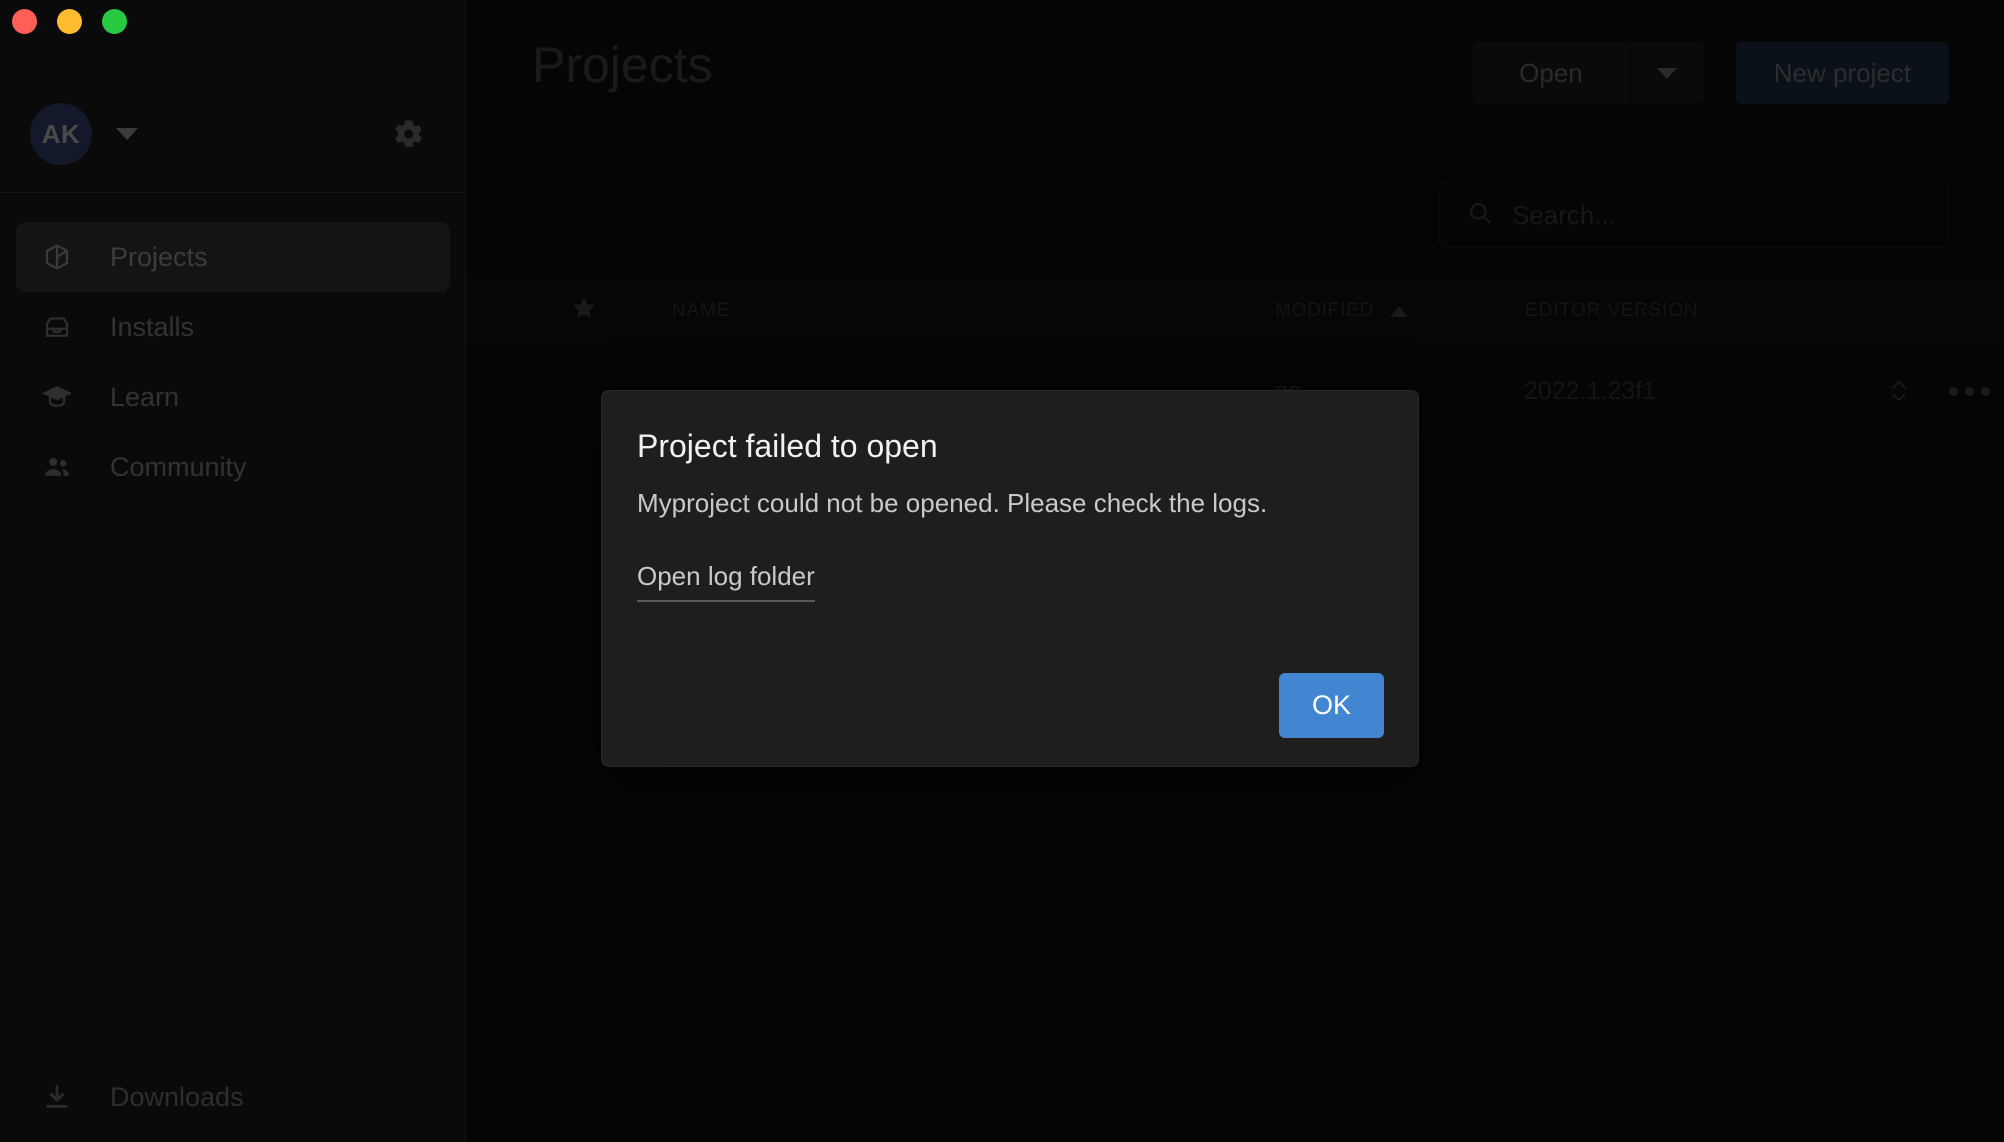  What do you see at coordinates (62, 1097) in the screenshot?
I see `download-icon` at bounding box center [62, 1097].